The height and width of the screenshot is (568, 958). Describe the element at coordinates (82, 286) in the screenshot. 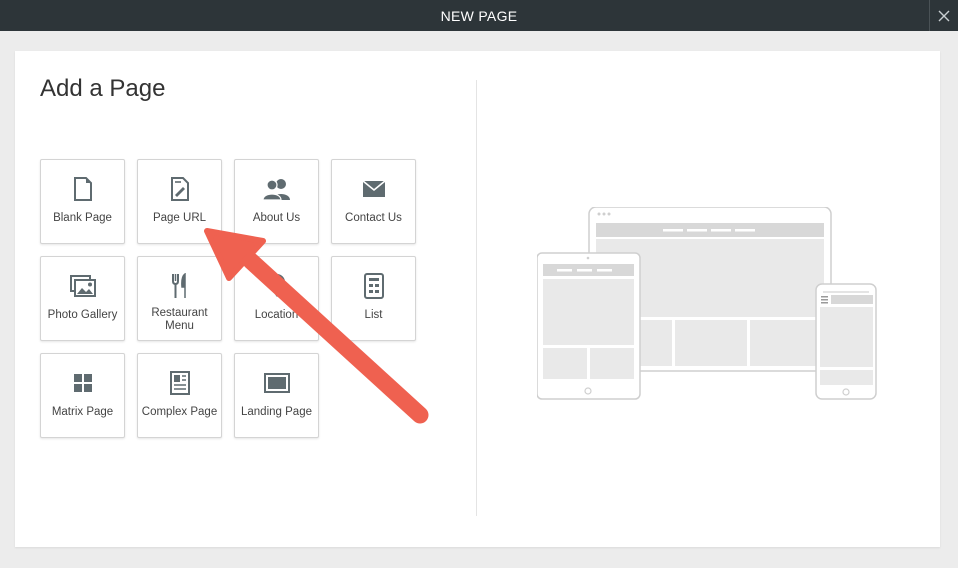

I see `photo-gallery-icon` at that location.